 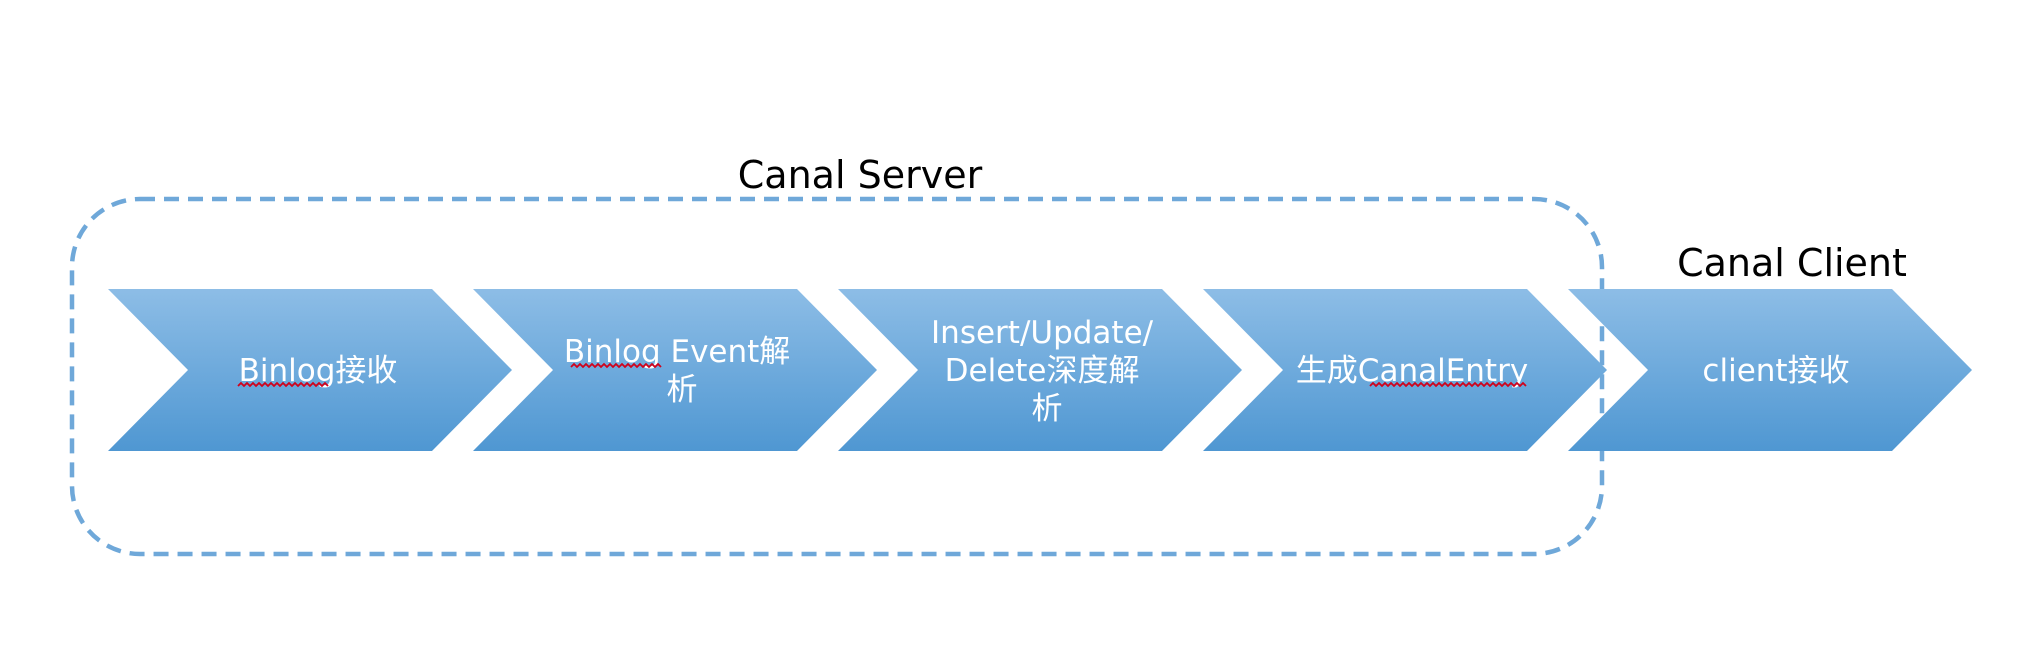 I want to click on step-label: client接收, so click(x=1775, y=371).